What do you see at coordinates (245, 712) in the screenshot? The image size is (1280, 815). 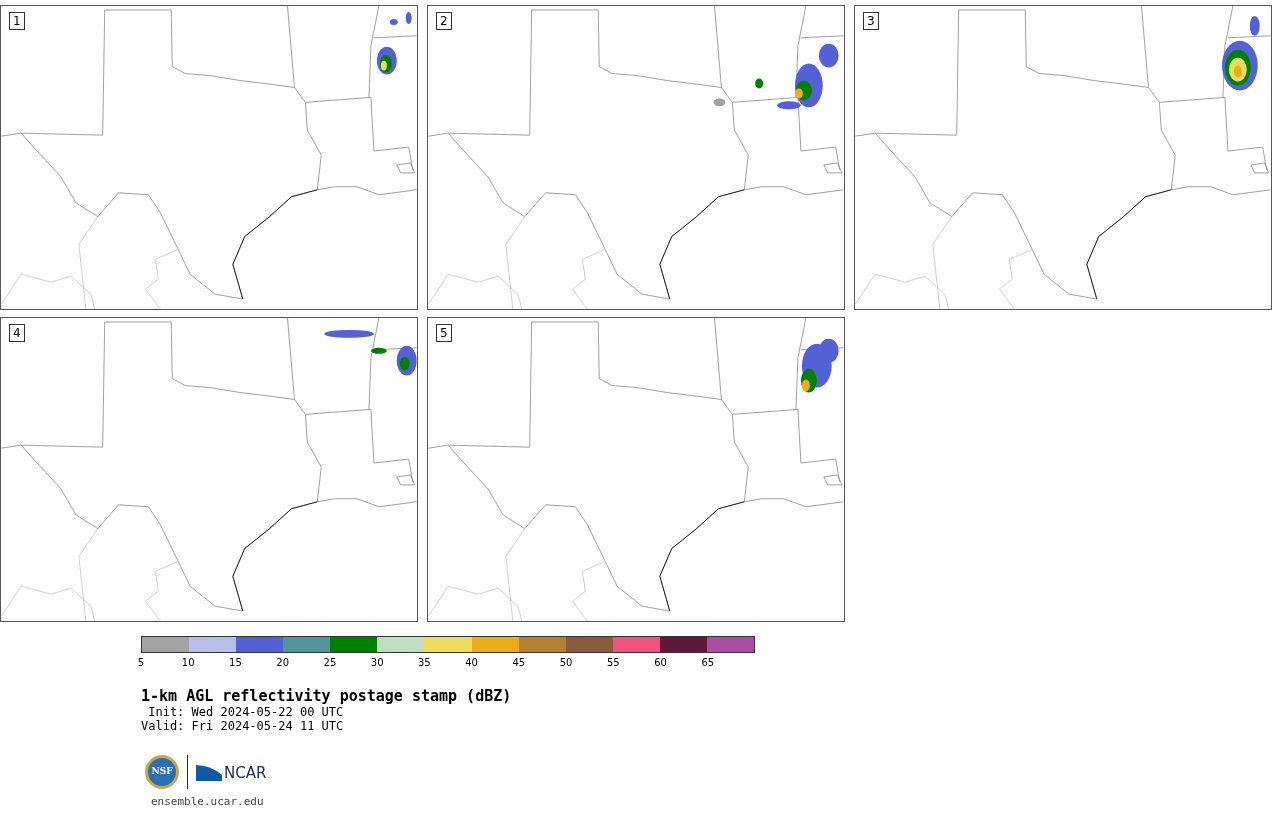 I see `init-time: Init: Wed 2024-05-22 00 UTC` at bounding box center [245, 712].